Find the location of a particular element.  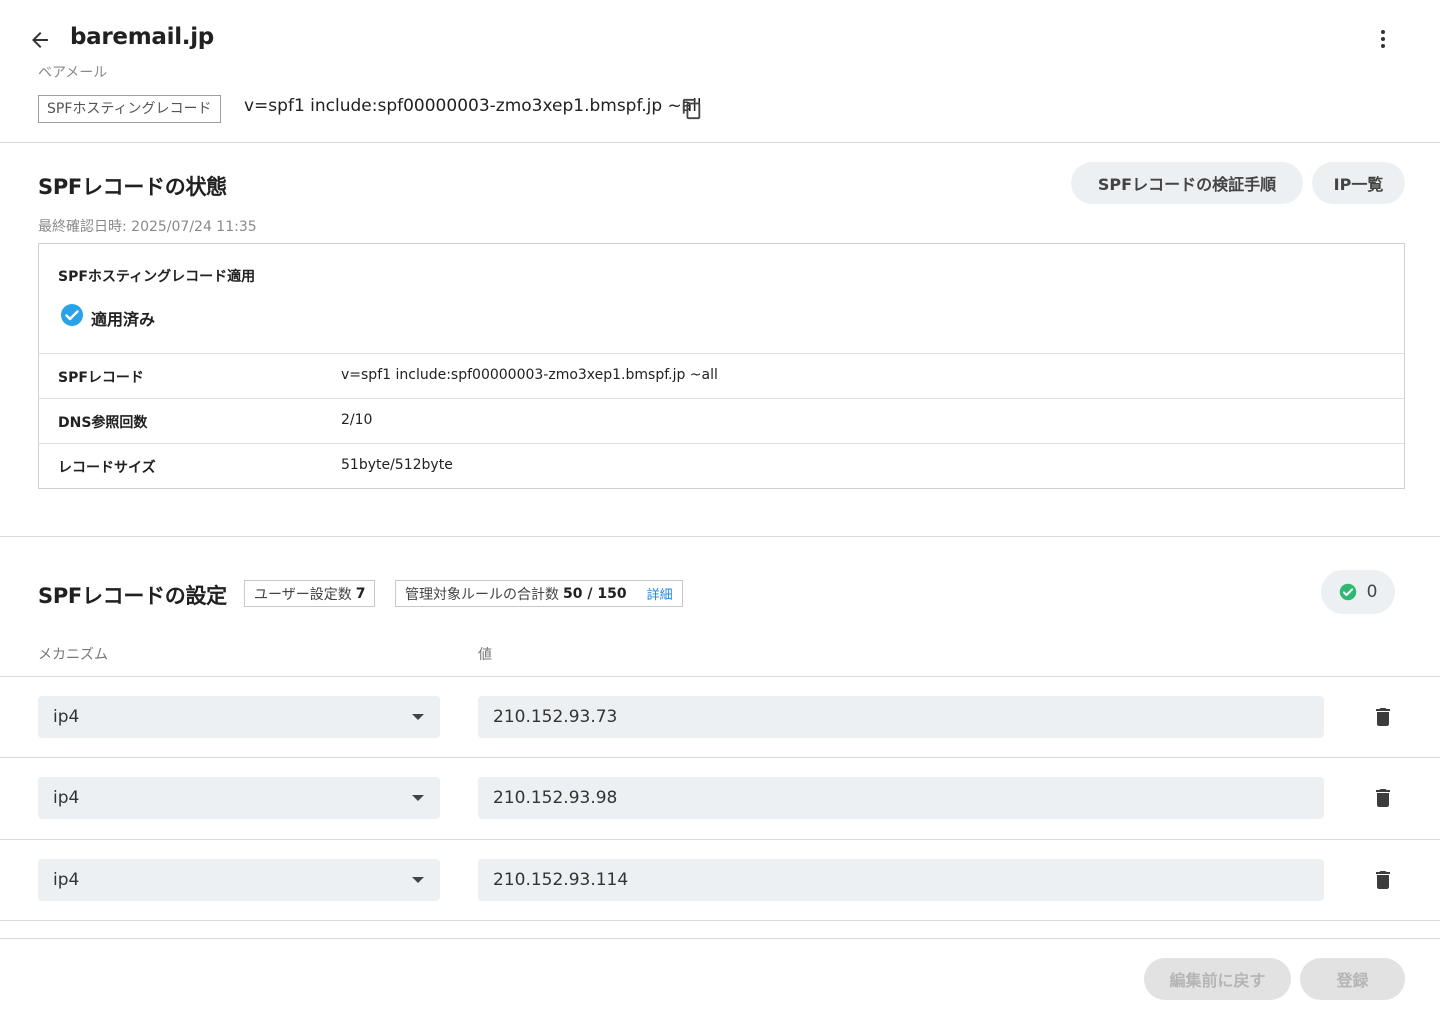

hosting-applied-label: SPFホスティングレコード適用 is located at coordinates (157, 277).